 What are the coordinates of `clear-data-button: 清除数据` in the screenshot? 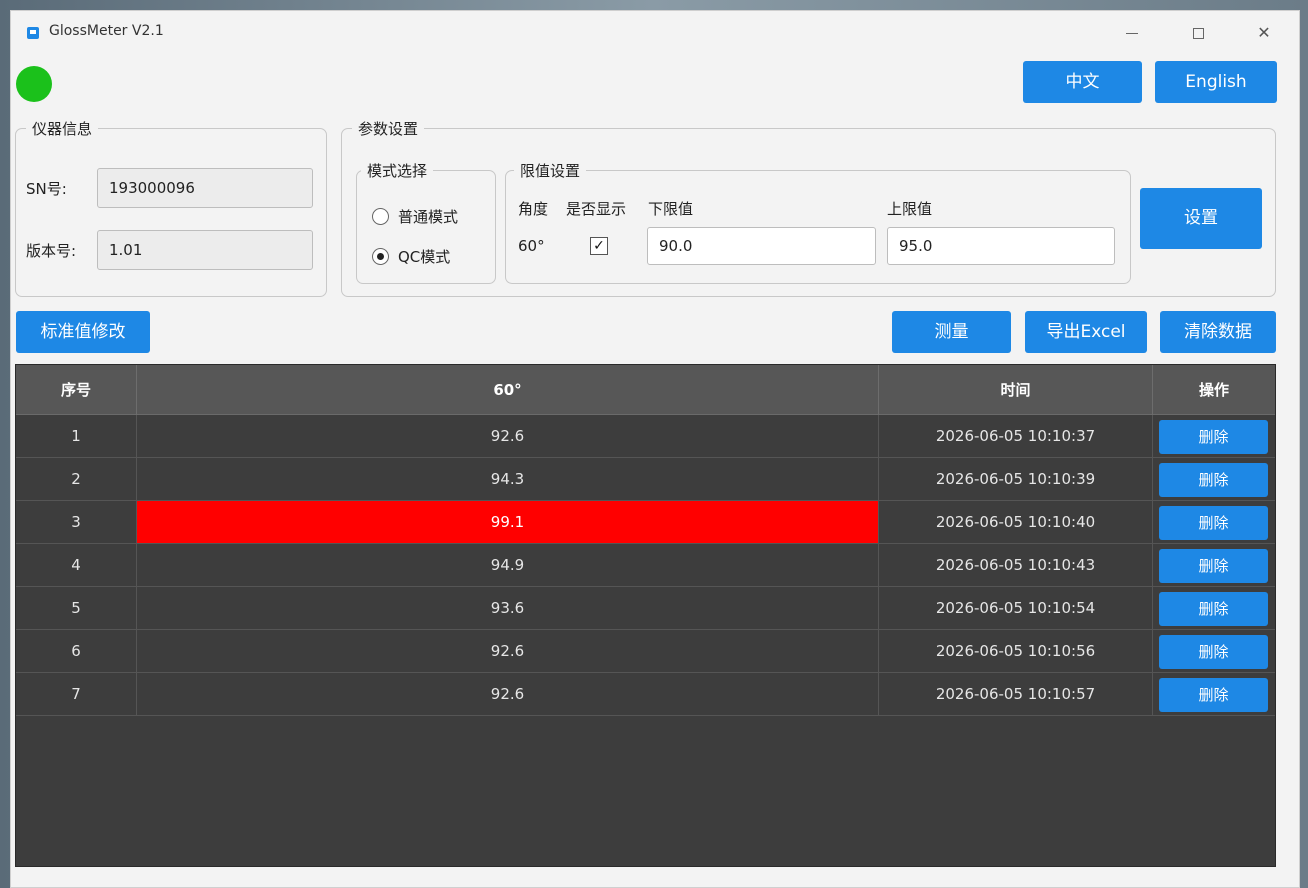 It's located at (1218, 332).